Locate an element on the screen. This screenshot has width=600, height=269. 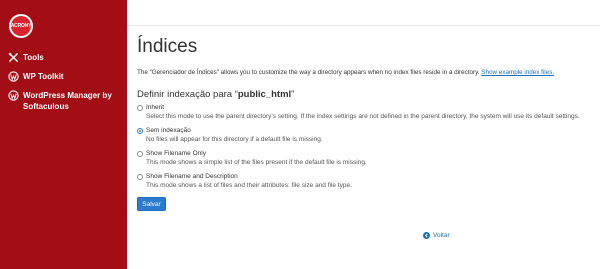
sidebar-item-tools: Tools is located at coordinates (26, 57).